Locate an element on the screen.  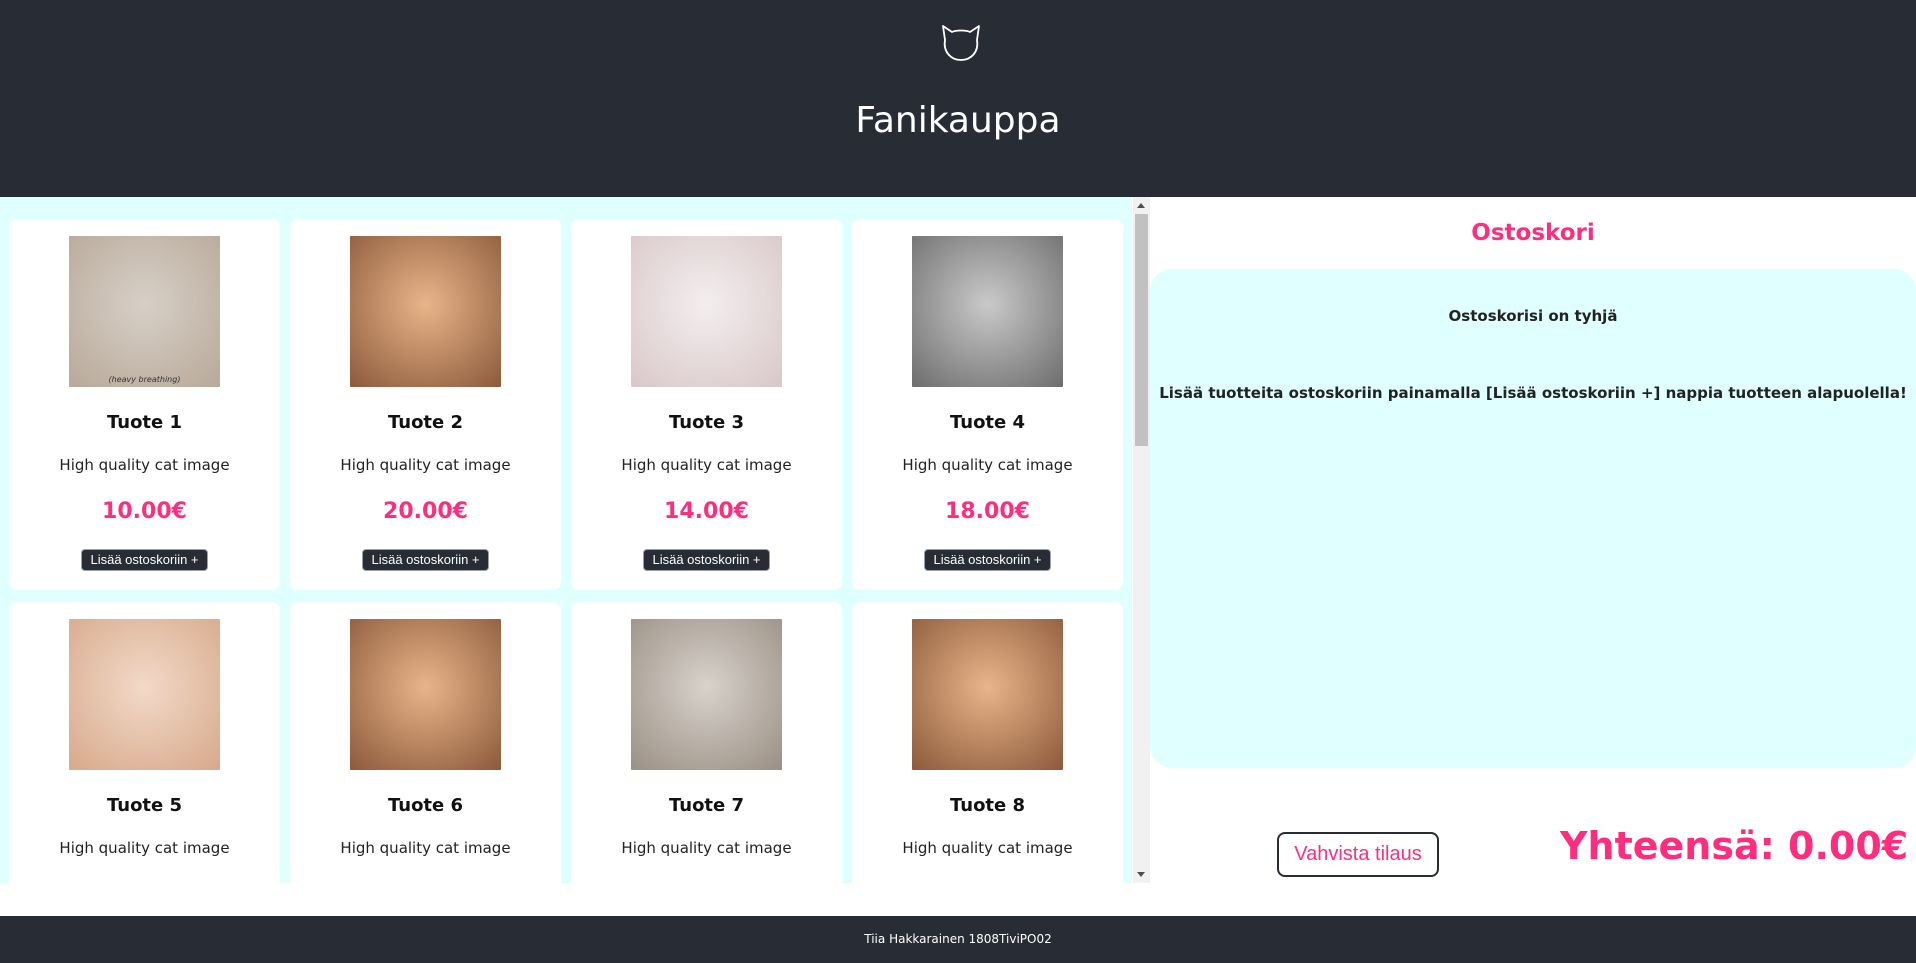
product-card: Tuote 6 High quality cat image is located at coordinates (425, 742).